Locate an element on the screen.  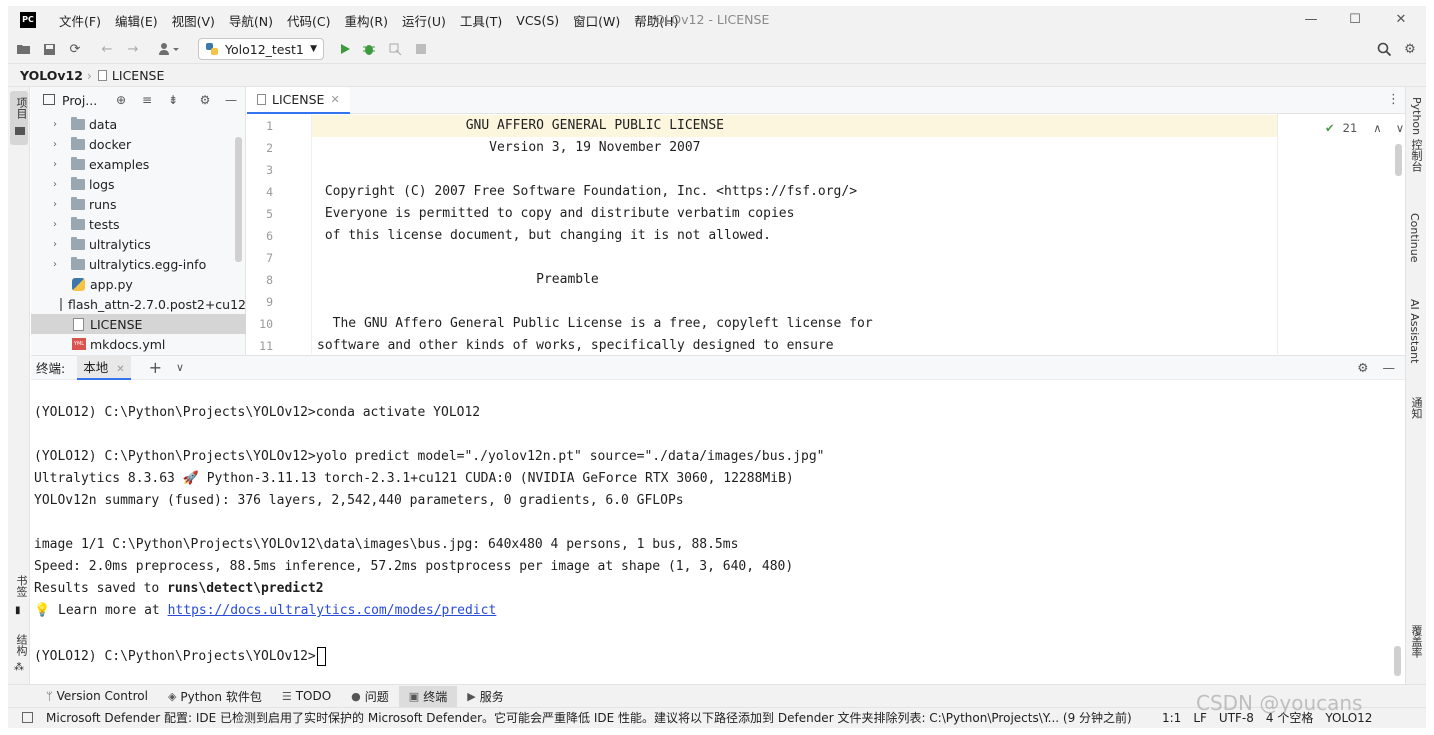
tree-item-app-py: app.py is located at coordinates (138, 284).